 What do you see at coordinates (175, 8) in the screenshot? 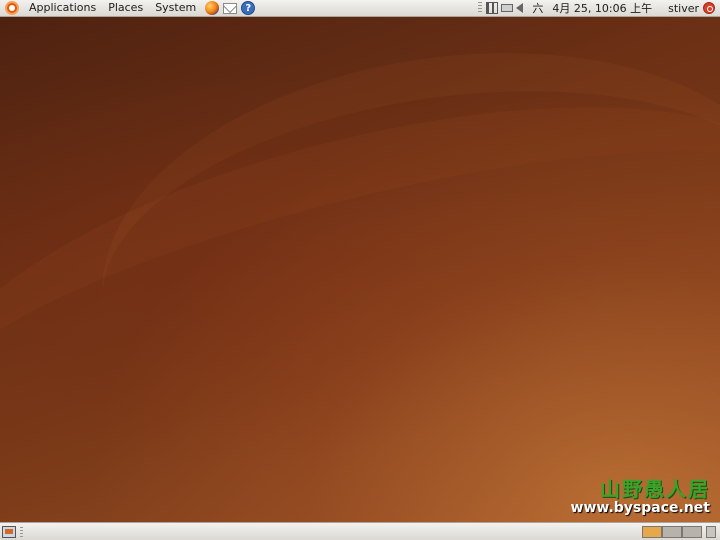
I see `system-menu: System` at bounding box center [175, 8].